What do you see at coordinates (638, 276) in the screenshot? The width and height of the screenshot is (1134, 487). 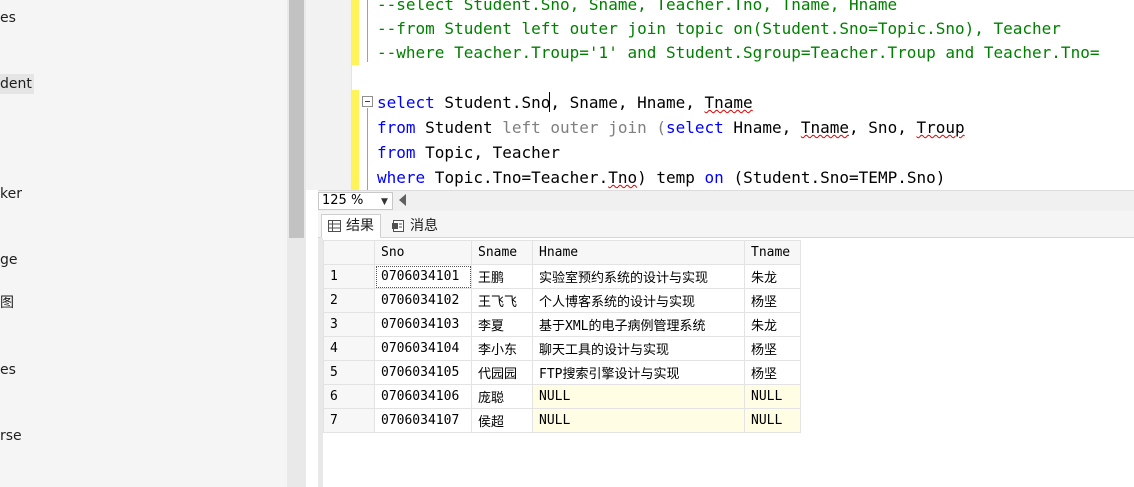 I see `cell-hname: 实验室预约系统的设计与实现` at bounding box center [638, 276].